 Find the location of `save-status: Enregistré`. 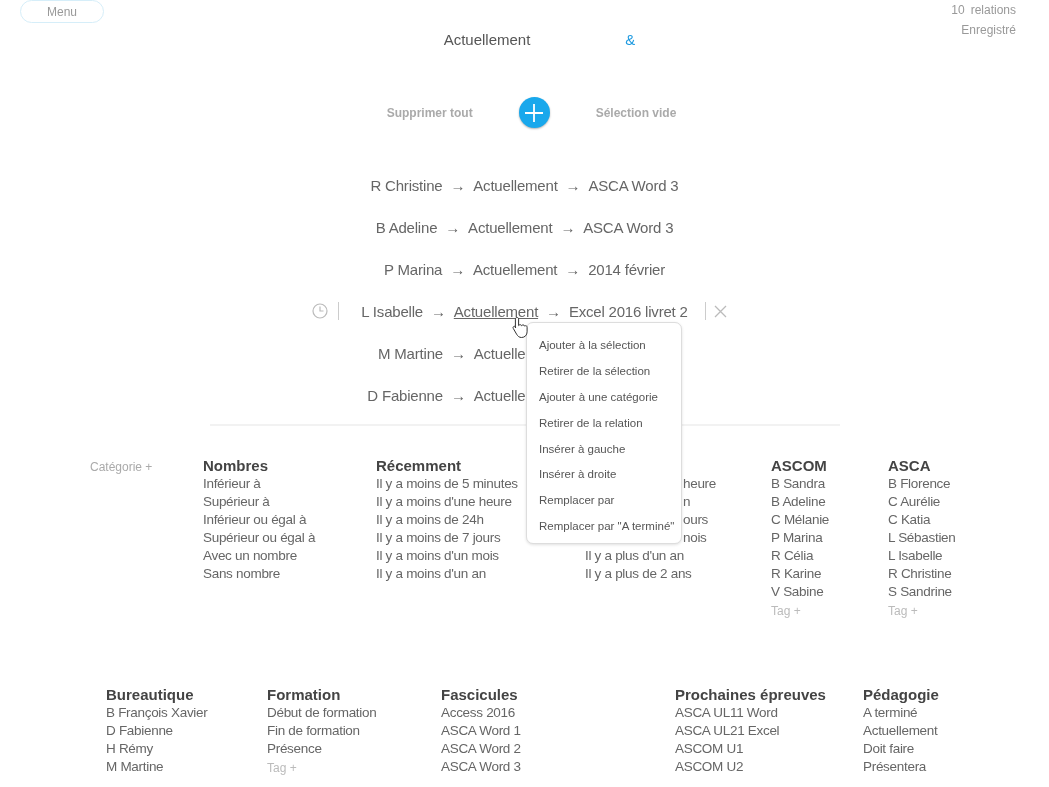

save-status: Enregistré is located at coordinates (988, 30).